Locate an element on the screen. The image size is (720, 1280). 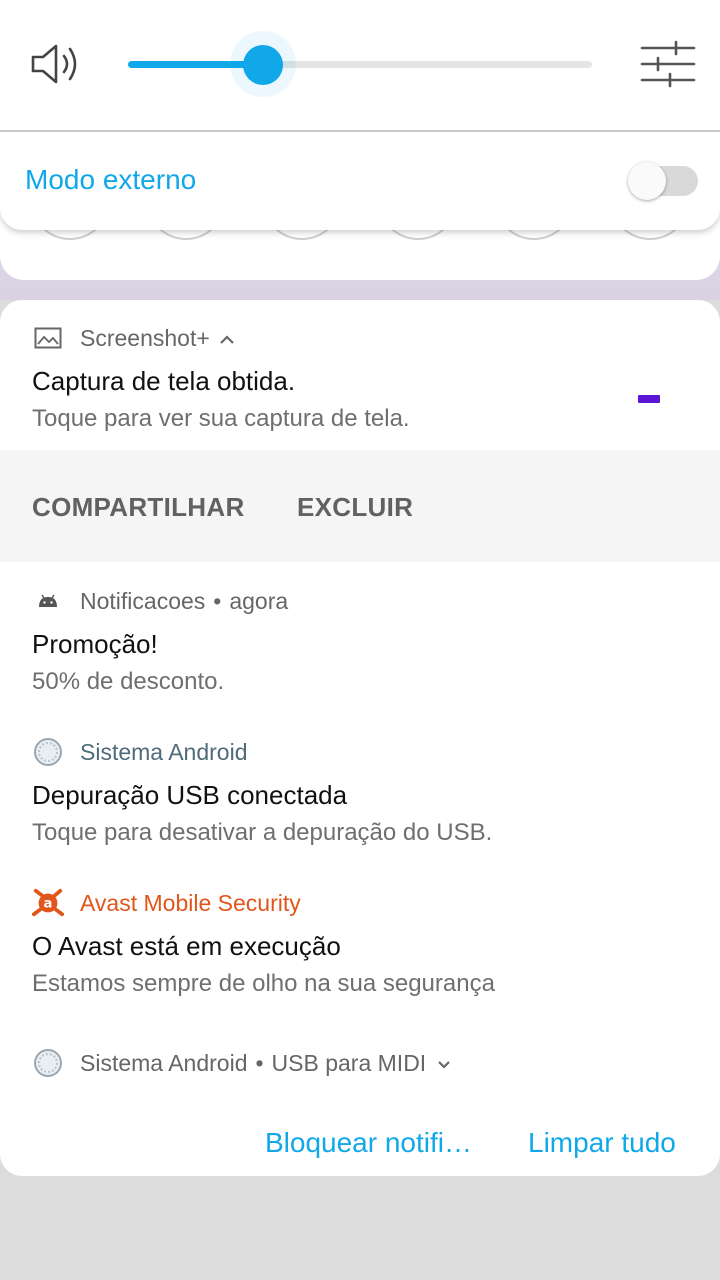
notification-title: Promoção! is located at coordinates (95, 644).